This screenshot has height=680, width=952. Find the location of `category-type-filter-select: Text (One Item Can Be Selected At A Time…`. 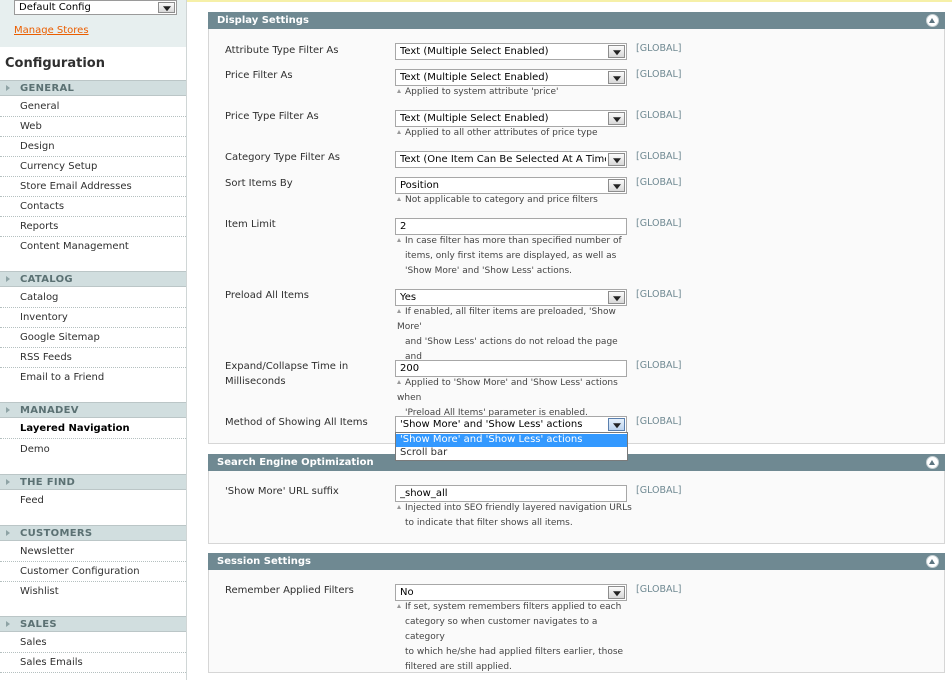

category-type-filter-select: Text (One Item Can Be Selected At A Time… is located at coordinates (511, 159).